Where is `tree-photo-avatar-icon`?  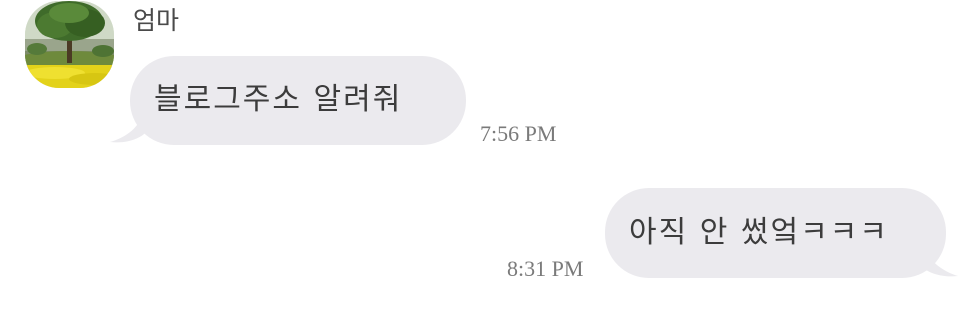
tree-photo-avatar-icon is located at coordinates (69, 44).